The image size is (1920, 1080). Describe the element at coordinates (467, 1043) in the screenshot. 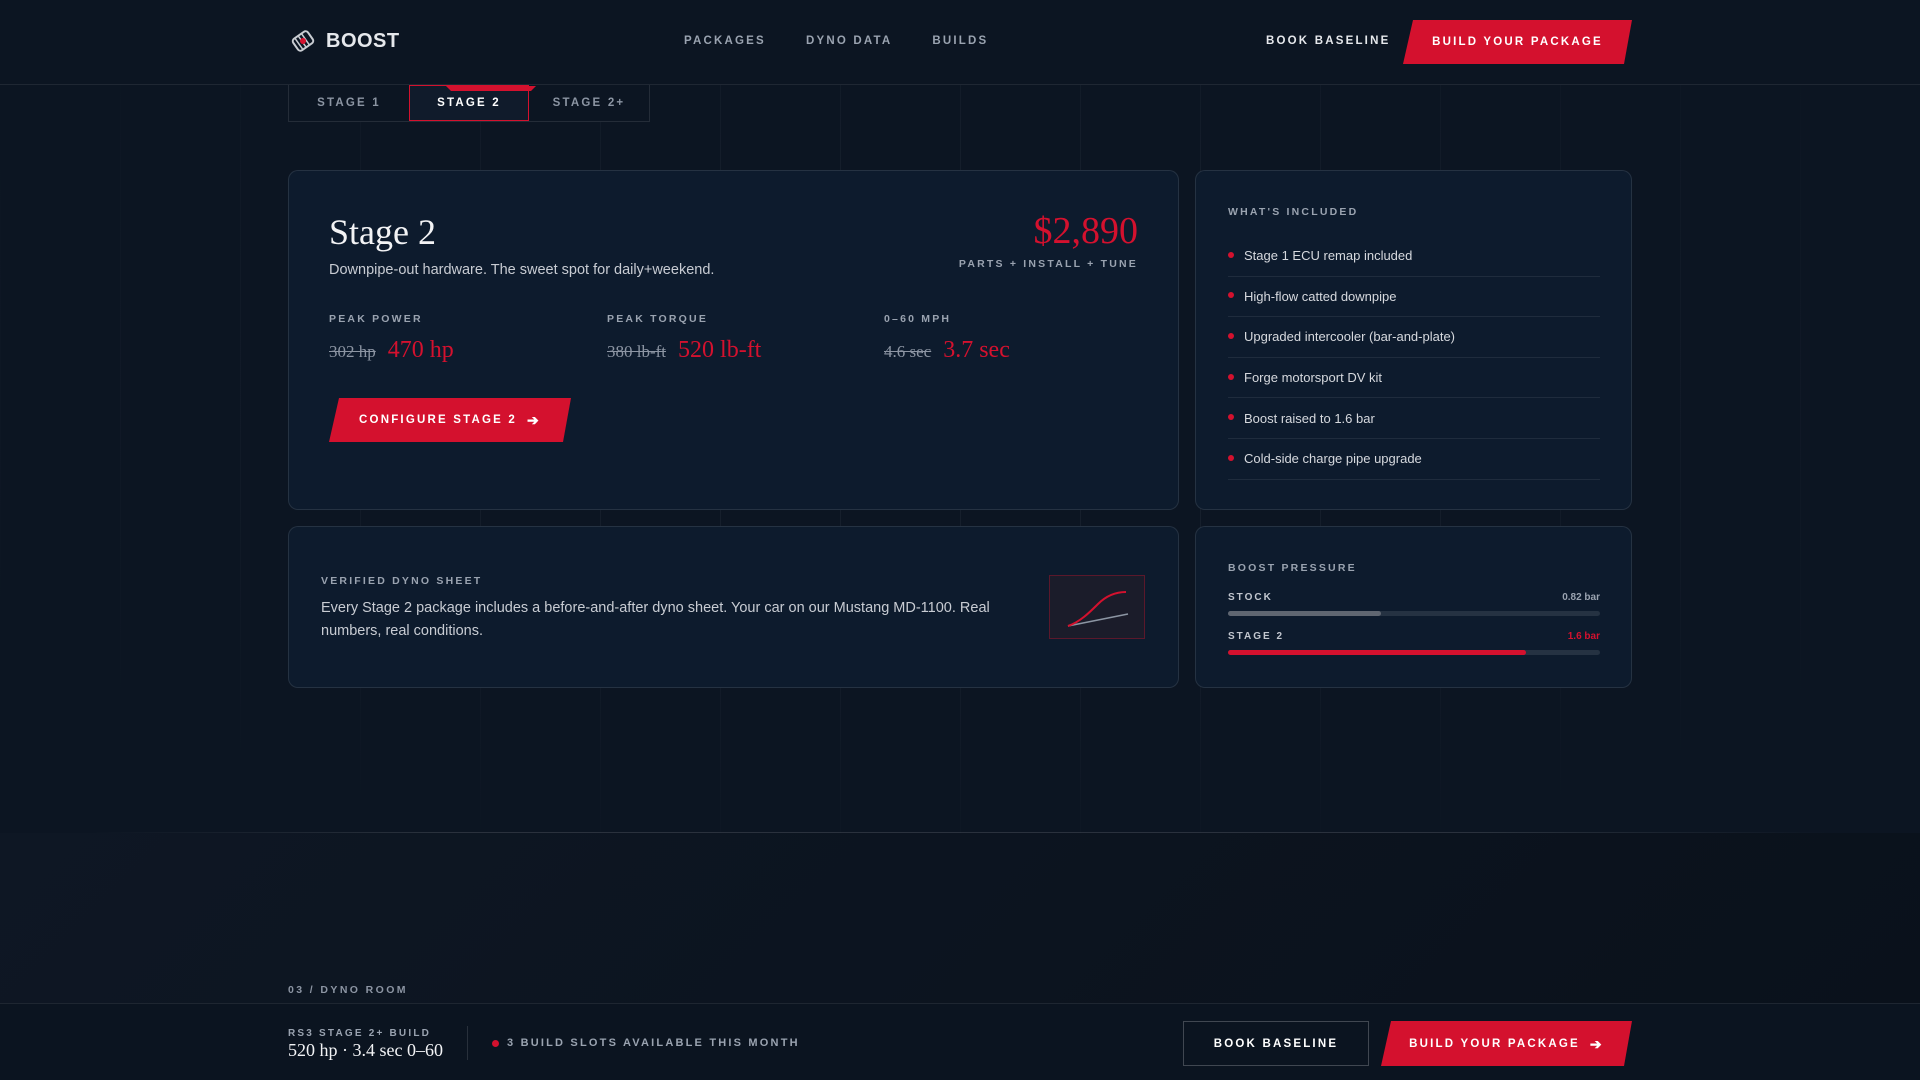

I see `divider` at that location.